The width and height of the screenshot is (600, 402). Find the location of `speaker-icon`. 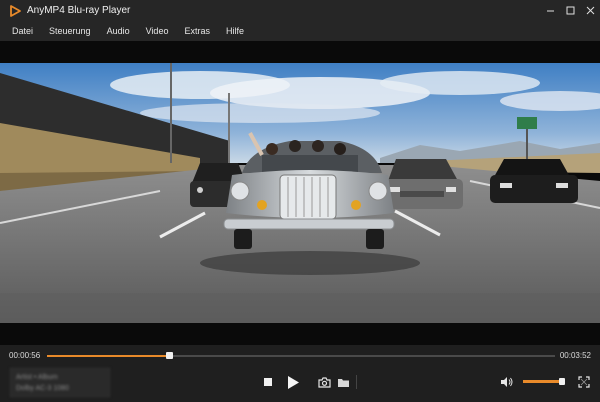

speaker-icon is located at coordinates (507, 382).